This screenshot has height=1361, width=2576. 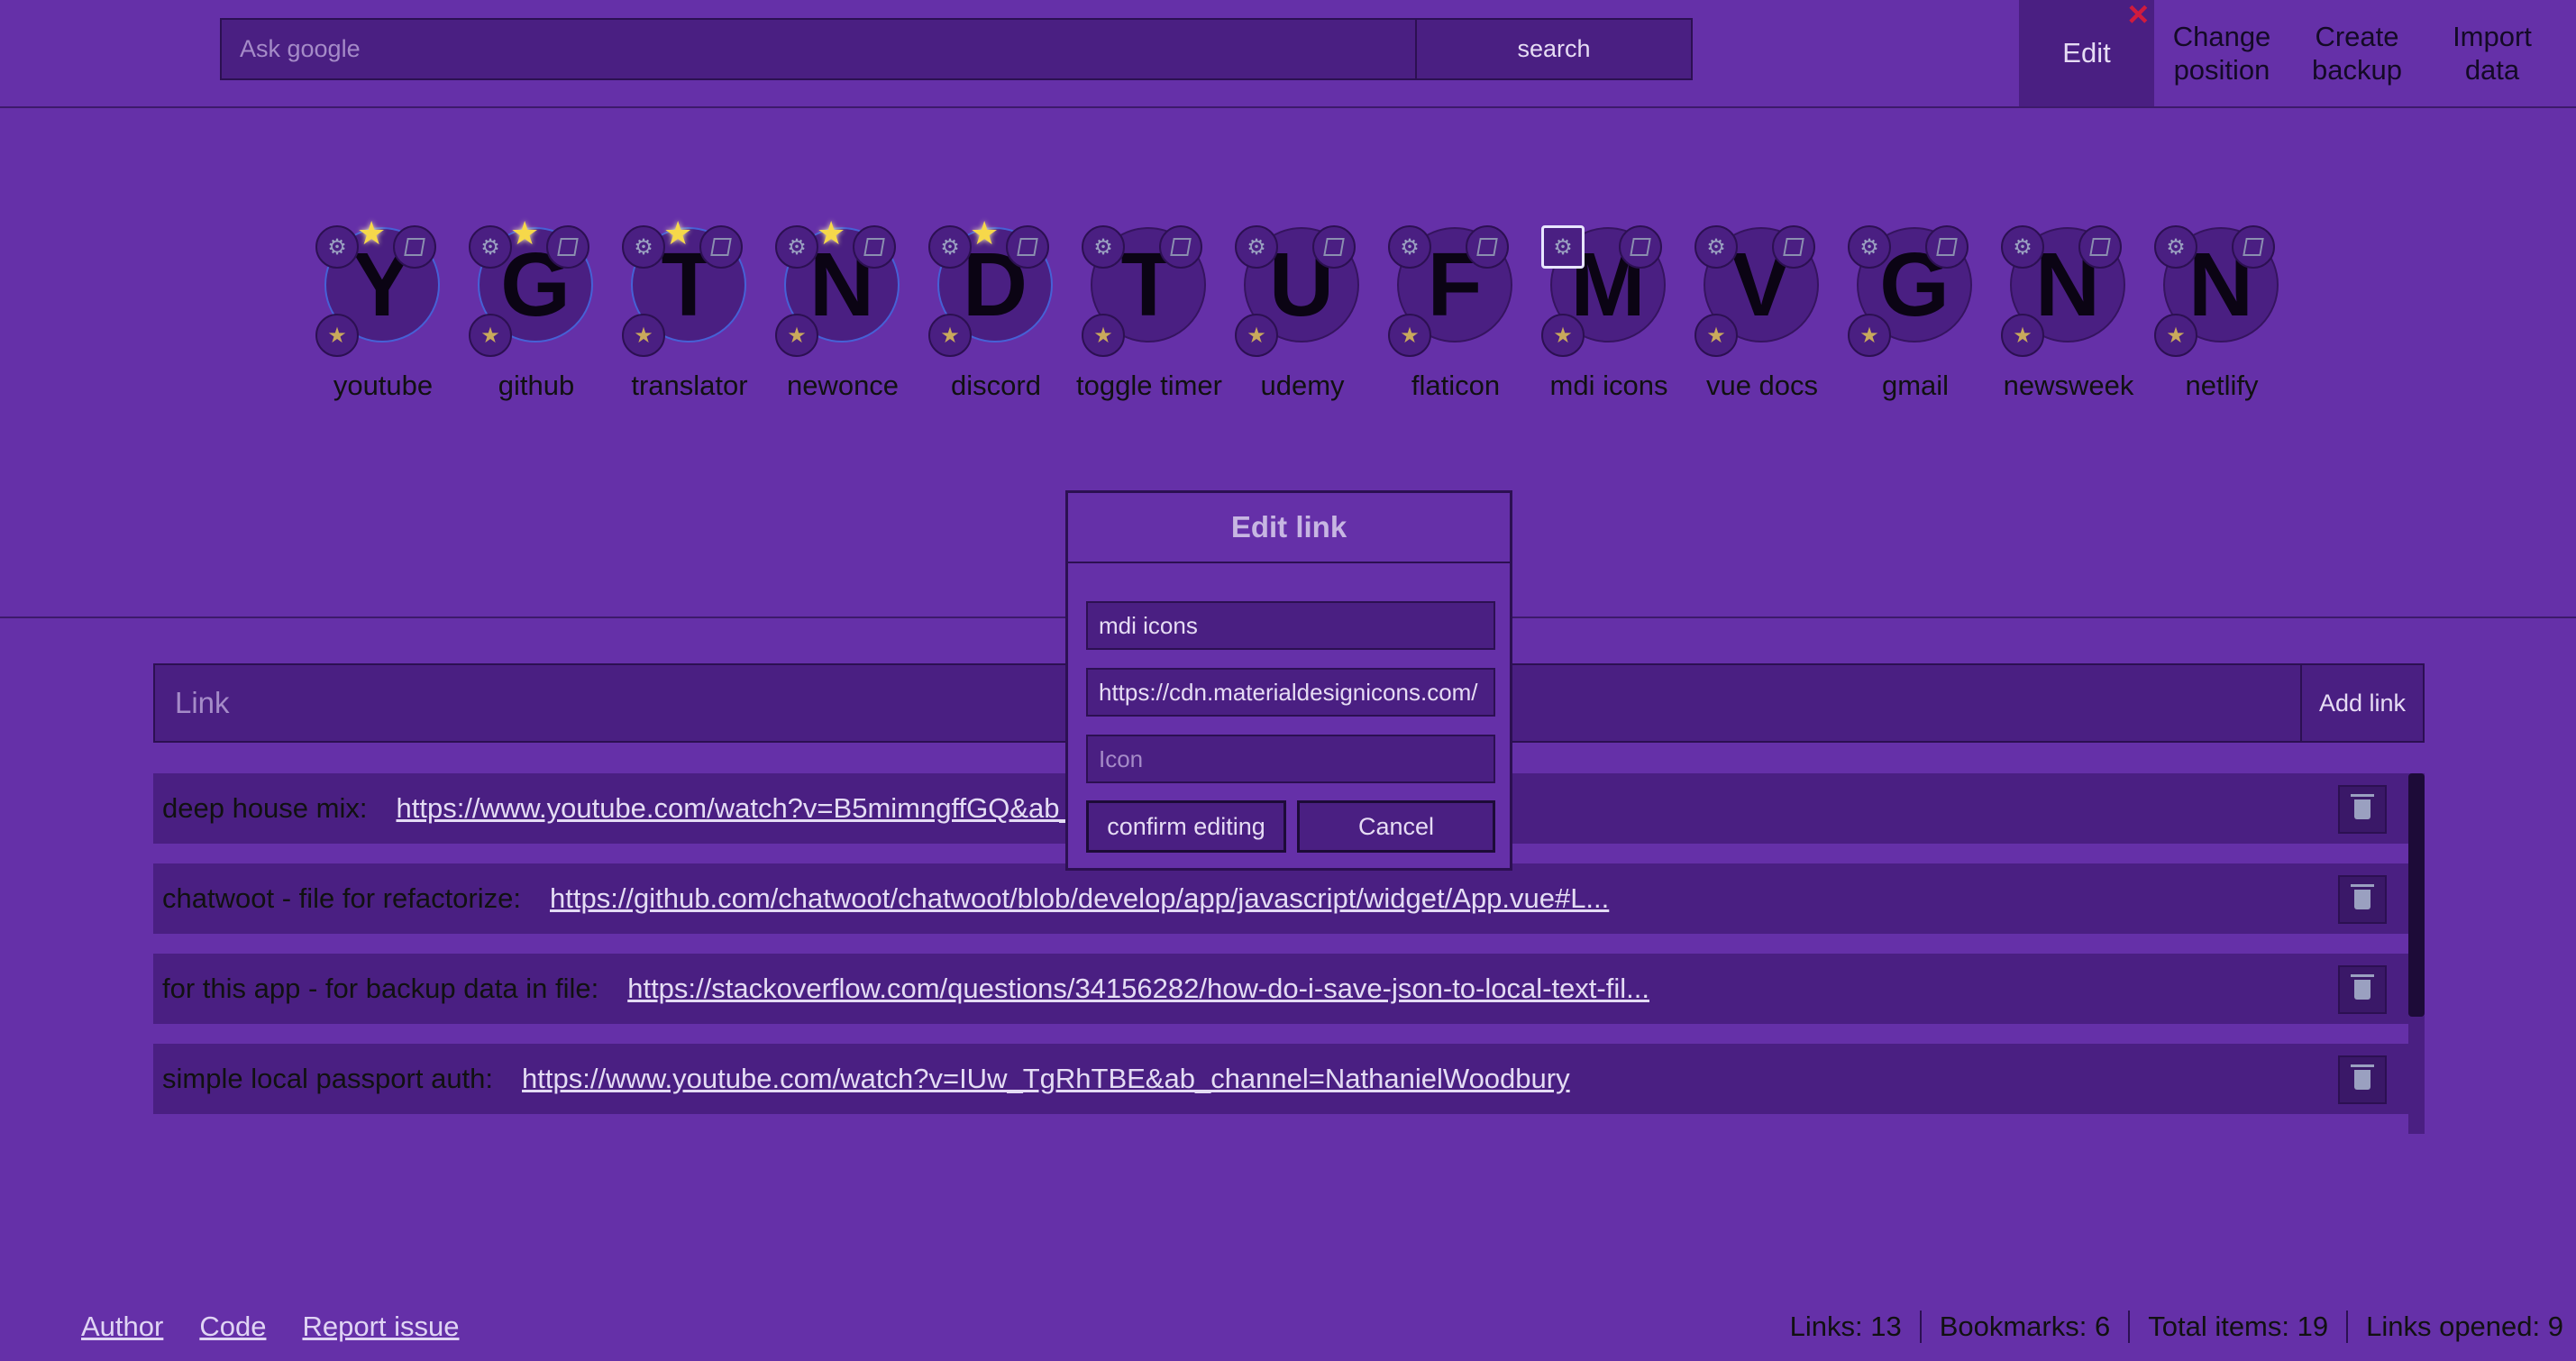 I want to click on menu-import-data: Import data, so click(x=2492, y=53).